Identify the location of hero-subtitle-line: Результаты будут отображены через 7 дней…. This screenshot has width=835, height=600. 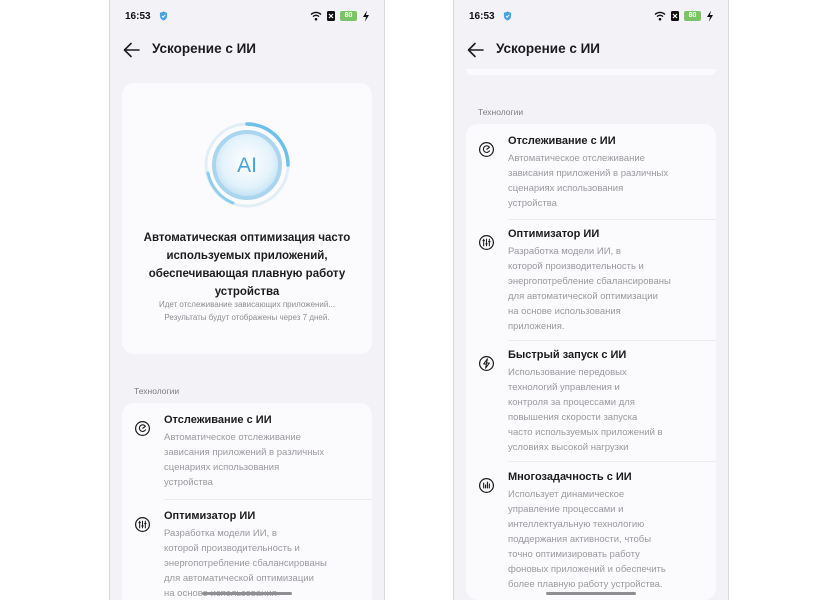
(247, 317).